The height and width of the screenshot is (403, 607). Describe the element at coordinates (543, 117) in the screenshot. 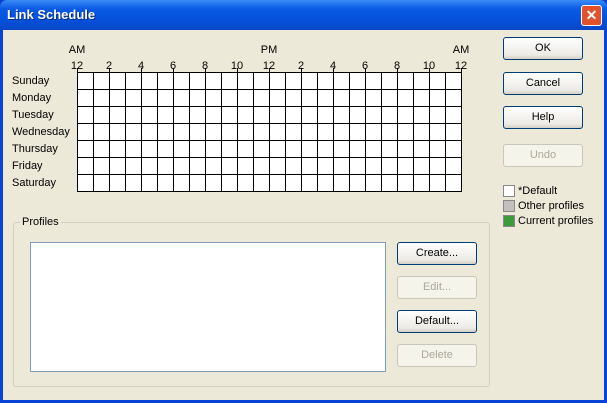

I see `help-button: Help` at that location.